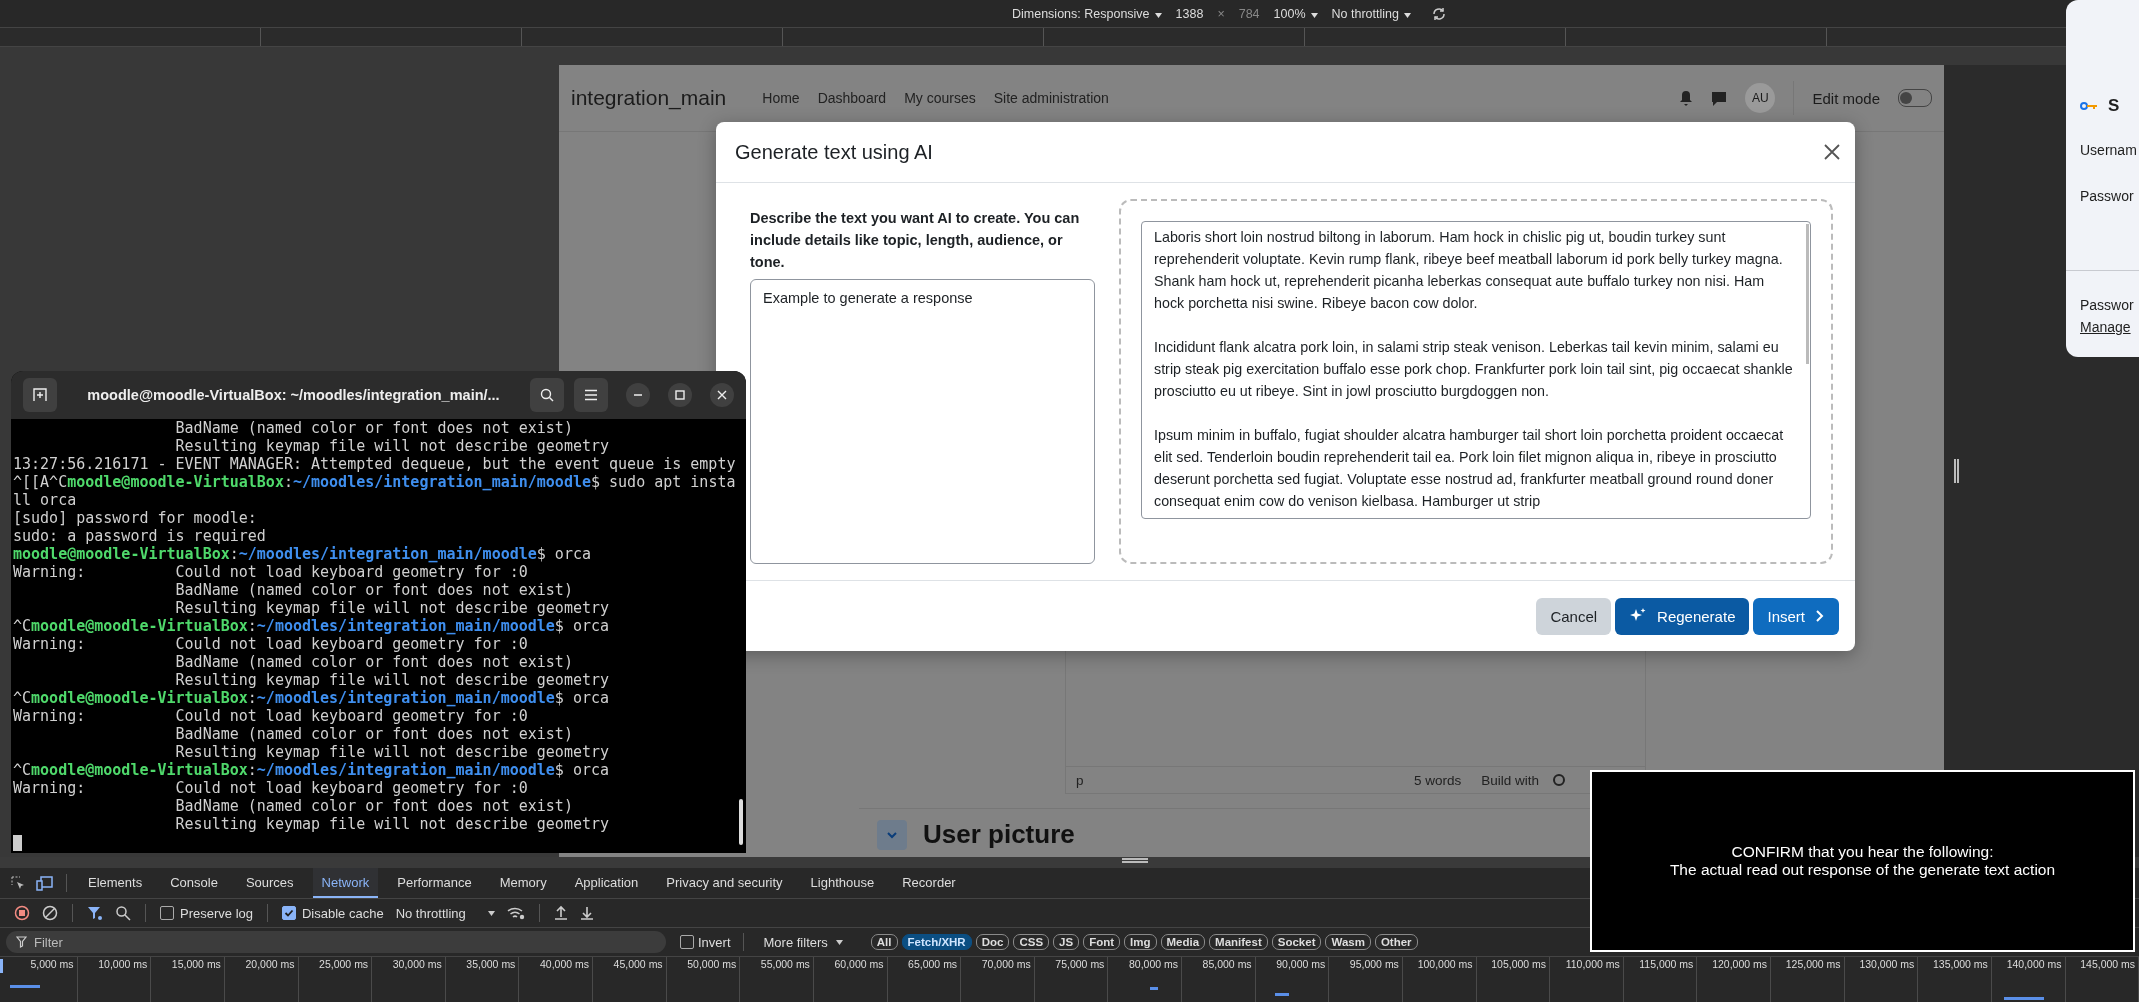 Image resolution: width=2139 pixels, height=1002 pixels. Describe the element at coordinates (1832, 152) in the screenshot. I see `close-icon` at that location.